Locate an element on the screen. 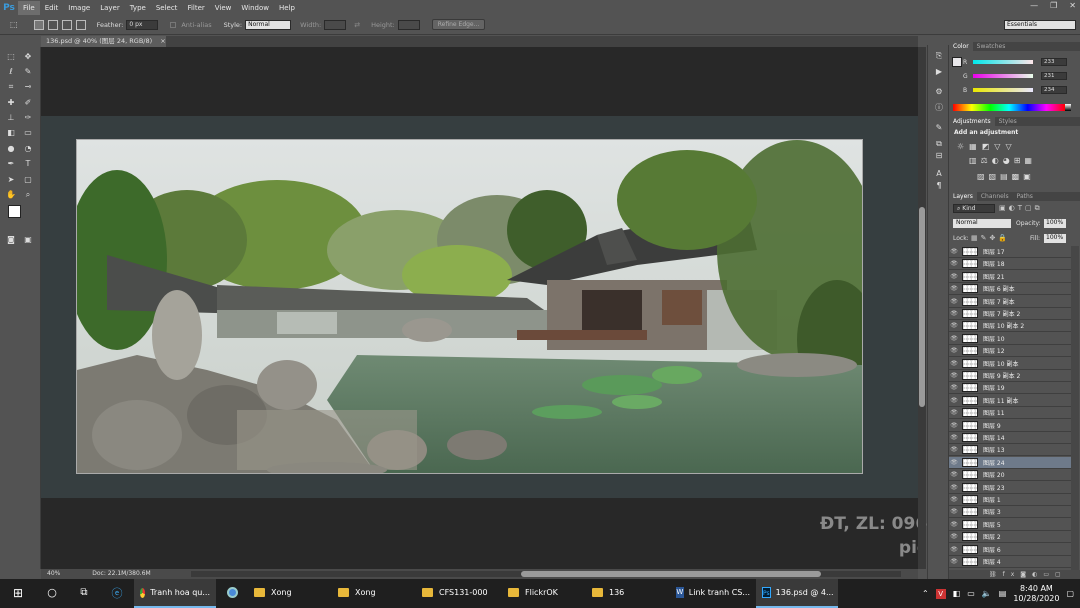  tray-app-icon: ◧ is located at coordinates (957, 593).